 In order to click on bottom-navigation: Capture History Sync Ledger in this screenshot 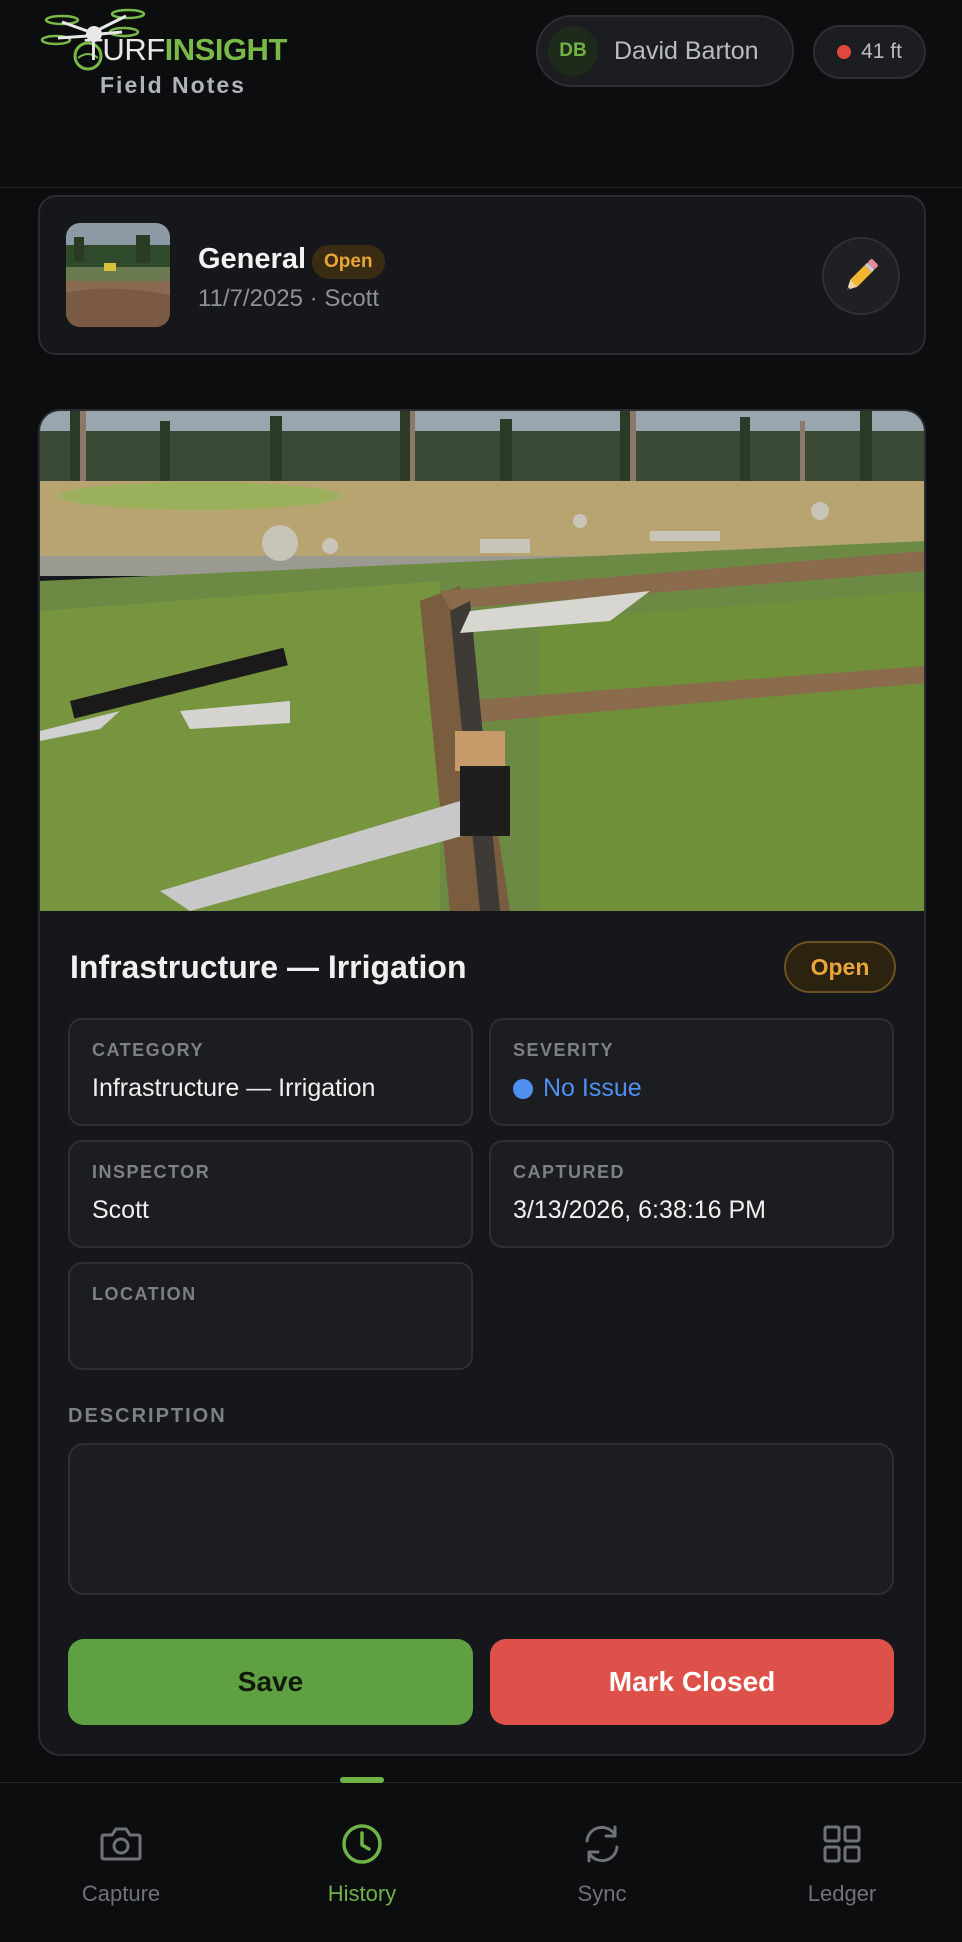, I will do `click(481, 1859)`.